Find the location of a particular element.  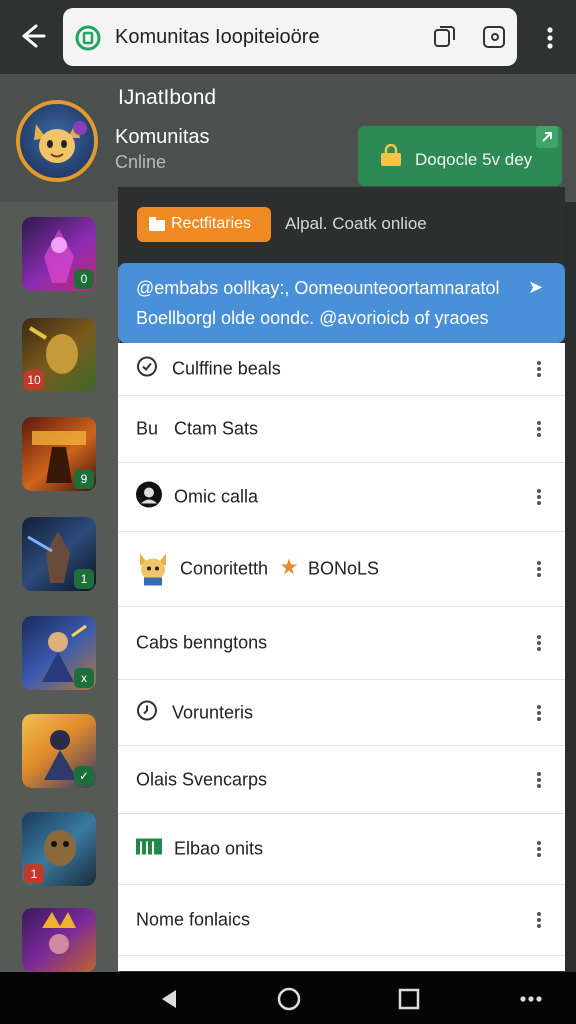

menu-item-label: Elbao onits is located at coordinates (219, 848).